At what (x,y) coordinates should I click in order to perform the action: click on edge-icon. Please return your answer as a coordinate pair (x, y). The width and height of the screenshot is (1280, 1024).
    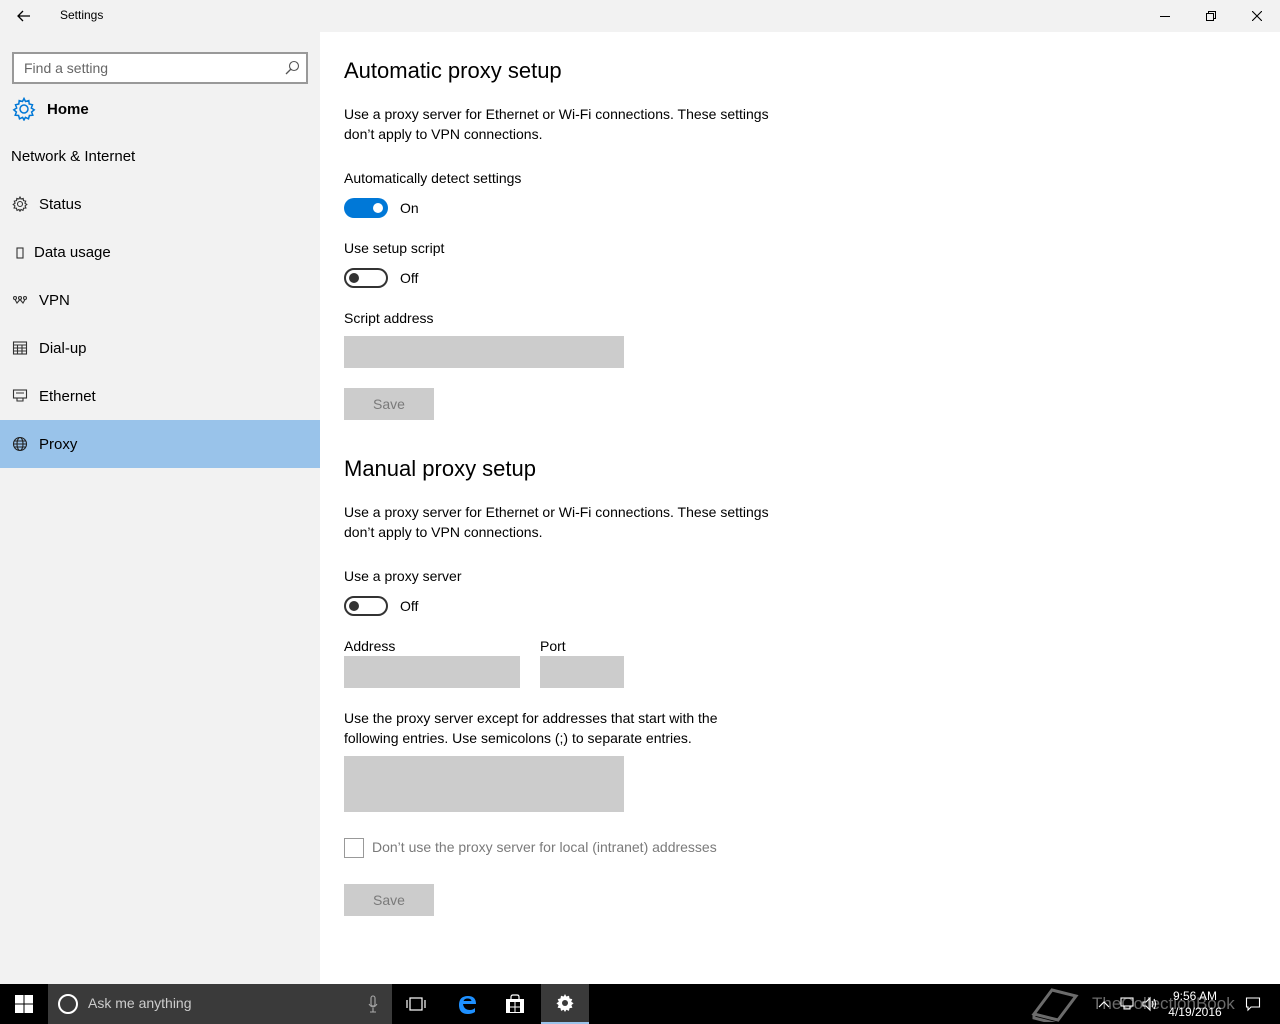
    Looking at the image, I should click on (467, 1005).